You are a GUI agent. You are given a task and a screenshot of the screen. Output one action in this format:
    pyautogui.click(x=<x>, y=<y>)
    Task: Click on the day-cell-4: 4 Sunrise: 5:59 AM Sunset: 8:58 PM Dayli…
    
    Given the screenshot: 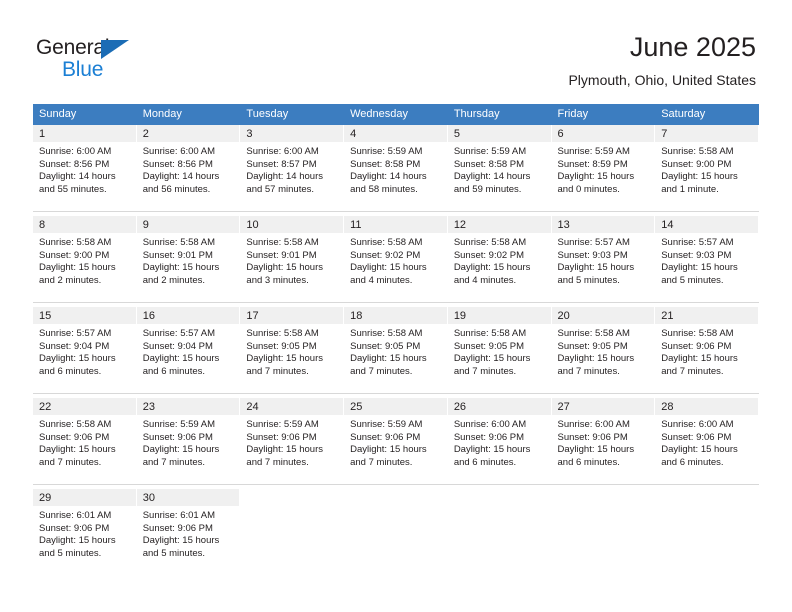 What is the action you would take?
    pyautogui.click(x=396, y=168)
    